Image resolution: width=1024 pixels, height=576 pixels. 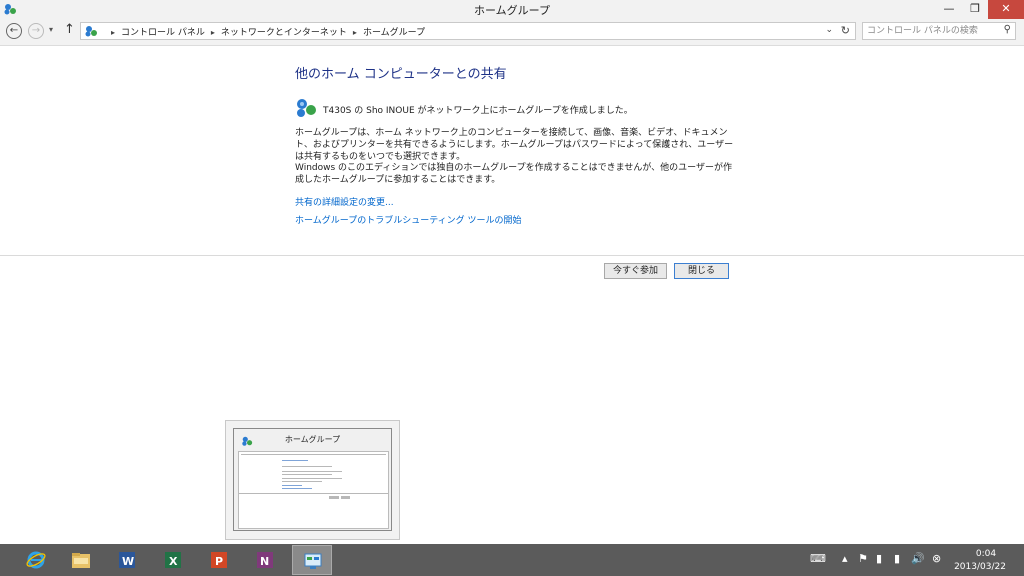 I want to click on svg-text: N, so click(x=264, y=561).